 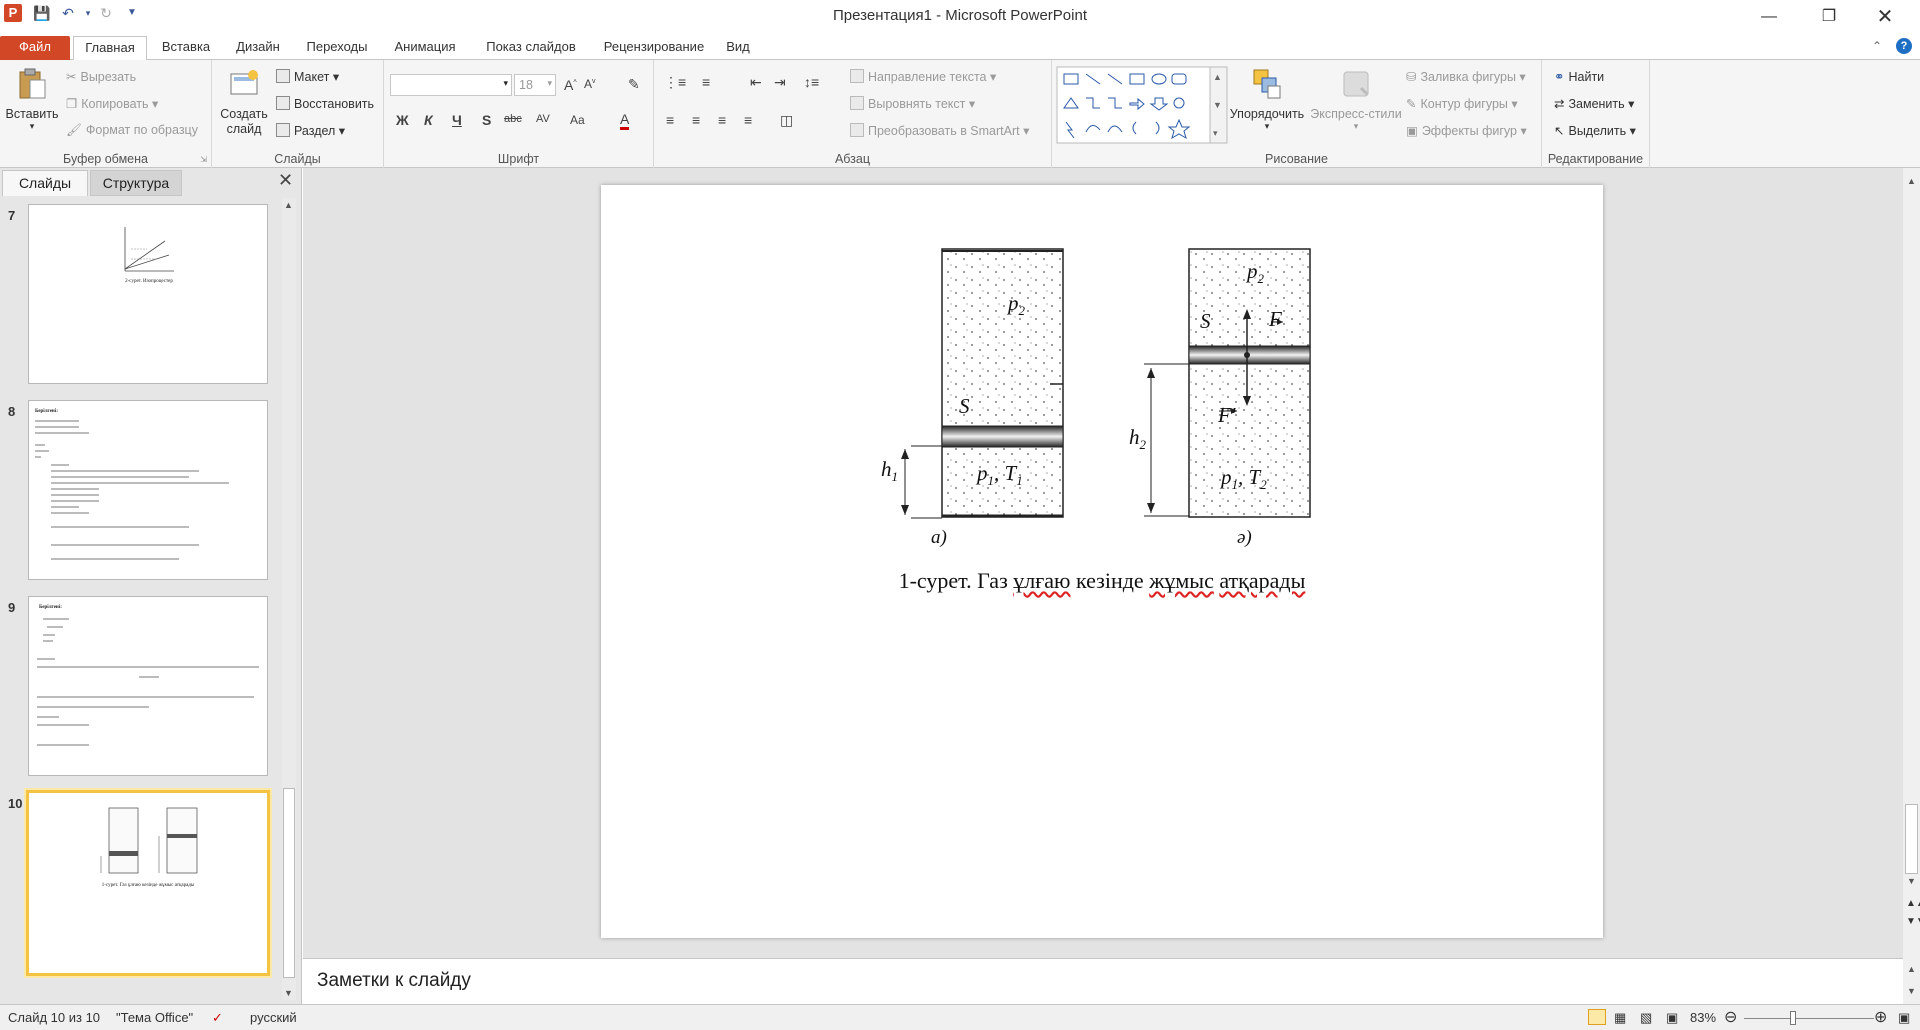 I want to click on tab-view: Вид, so click(x=738, y=48).